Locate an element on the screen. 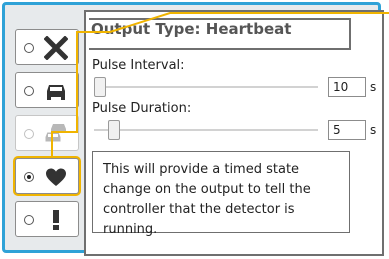 The image size is (389, 259). pulse-interval-unit: s is located at coordinates (373, 87).